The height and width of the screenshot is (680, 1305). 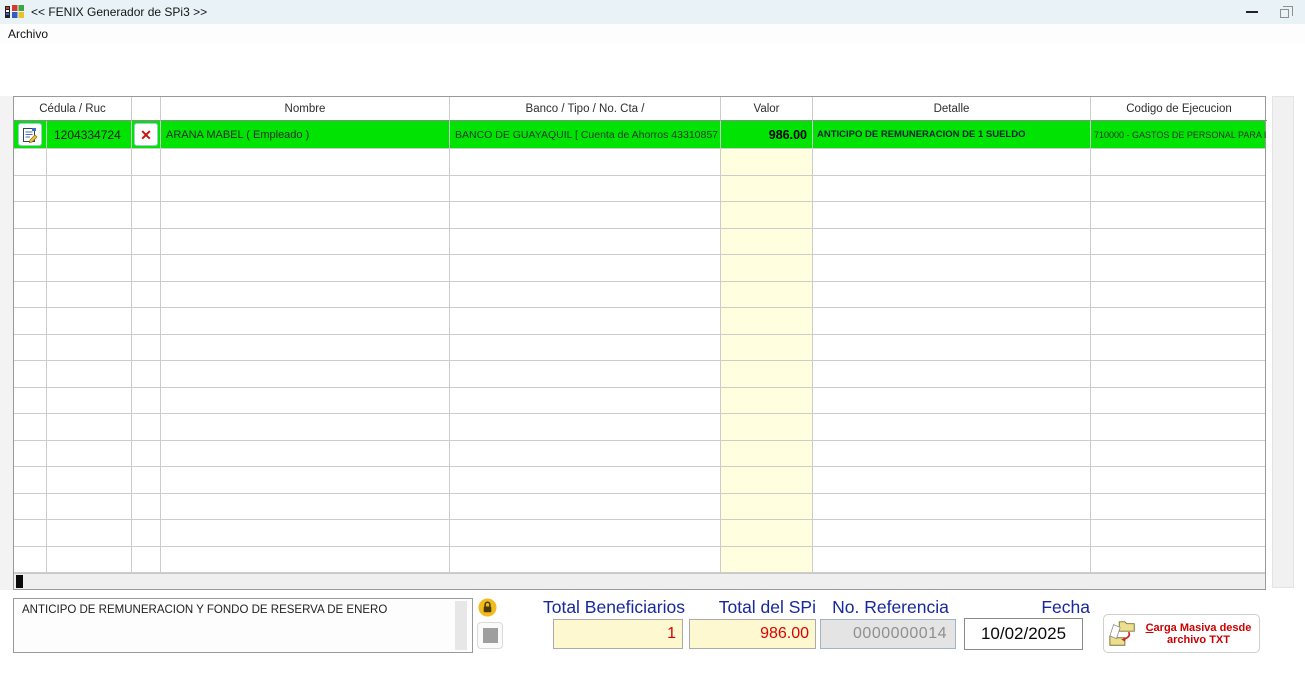 What do you see at coordinates (767, 134) in the screenshot?
I see `cell-valor: 986.00` at bounding box center [767, 134].